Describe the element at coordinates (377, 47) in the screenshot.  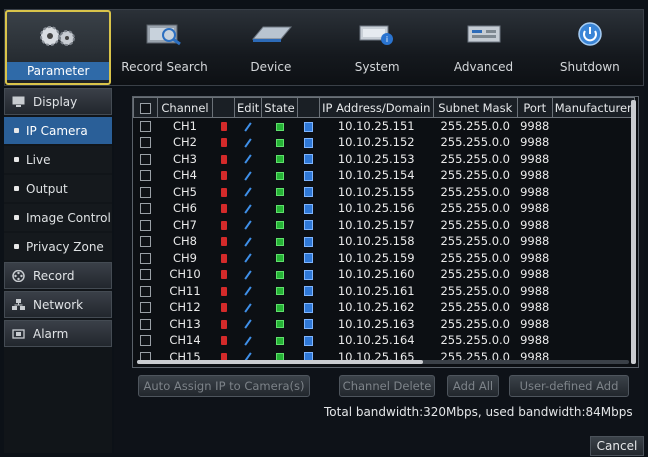
I see `nav-system: i System` at that location.